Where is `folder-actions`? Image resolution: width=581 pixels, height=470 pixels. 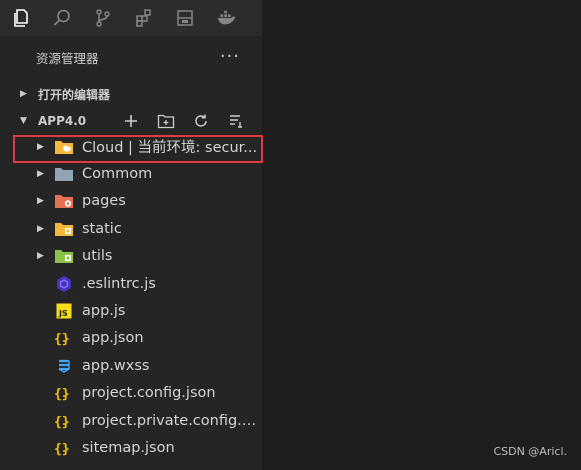 folder-actions is located at coordinates (183, 121).